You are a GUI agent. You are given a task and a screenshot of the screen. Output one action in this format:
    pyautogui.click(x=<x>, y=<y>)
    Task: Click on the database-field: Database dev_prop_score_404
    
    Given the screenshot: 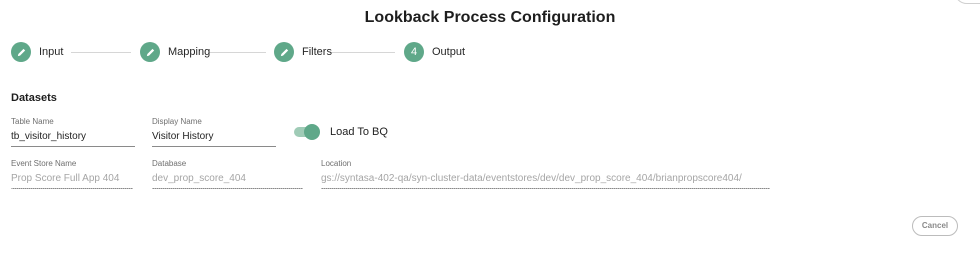 What is the action you would take?
    pyautogui.click(x=227, y=174)
    